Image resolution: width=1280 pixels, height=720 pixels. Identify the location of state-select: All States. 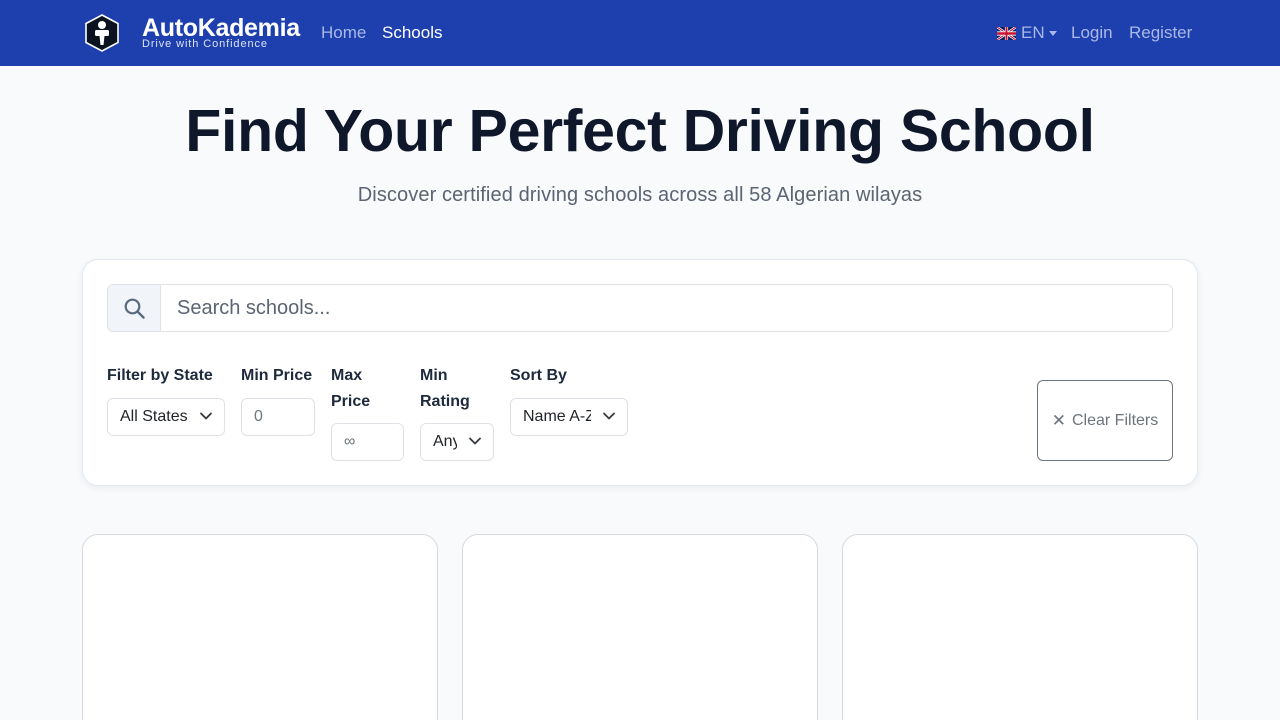
(166, 417).